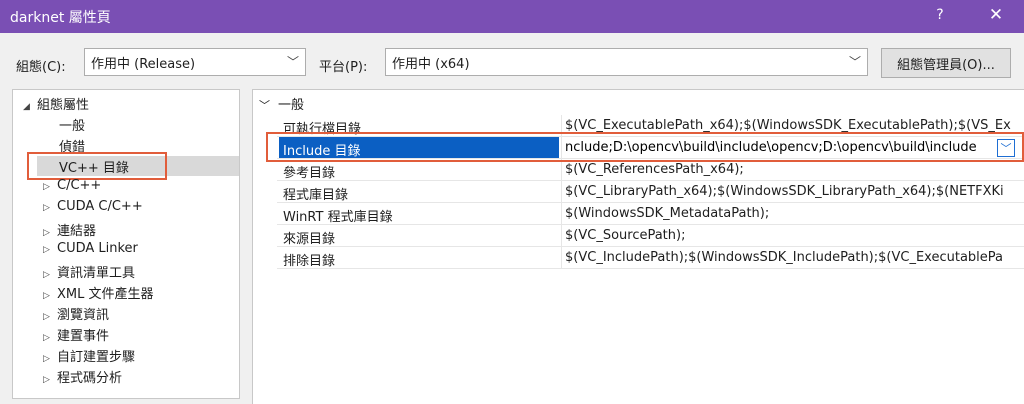 Image resolution: width=1024 pixels, height=404 pixels. Describe the element at coordinates (82, 377) in the screenshot. I see `tree-item-code-analysis: ▷ 程式碼分析` at that location.